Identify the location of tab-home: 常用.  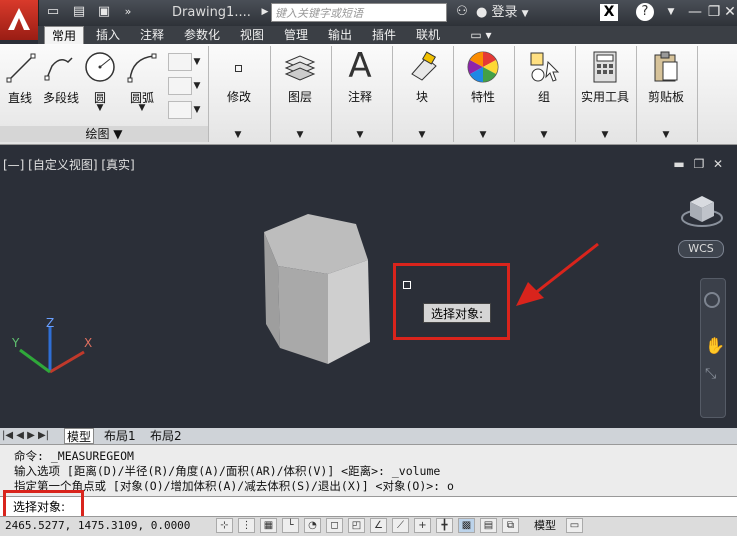
(64, 35).